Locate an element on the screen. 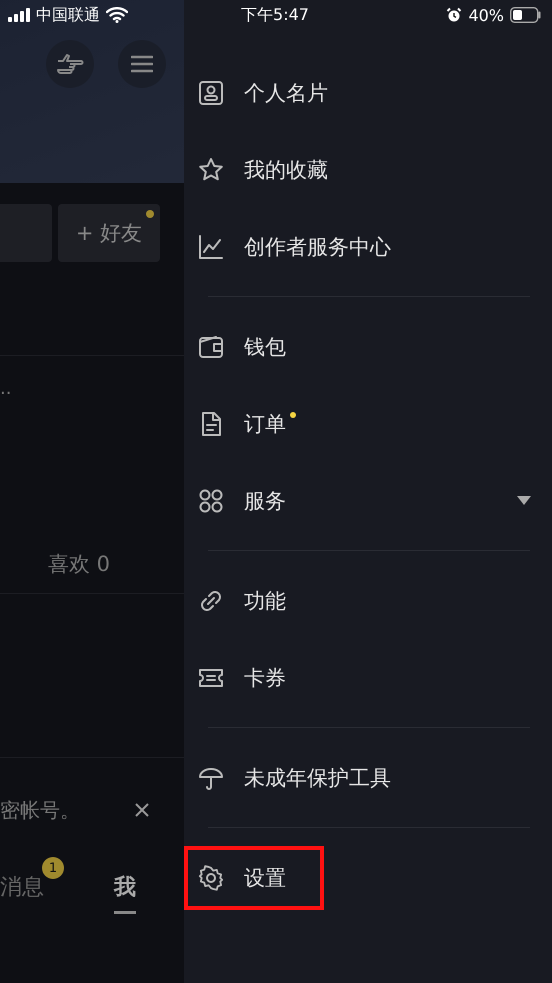 This screenshot has width=552, height=983. caret-down-icon is located at coordinates (524, 500).